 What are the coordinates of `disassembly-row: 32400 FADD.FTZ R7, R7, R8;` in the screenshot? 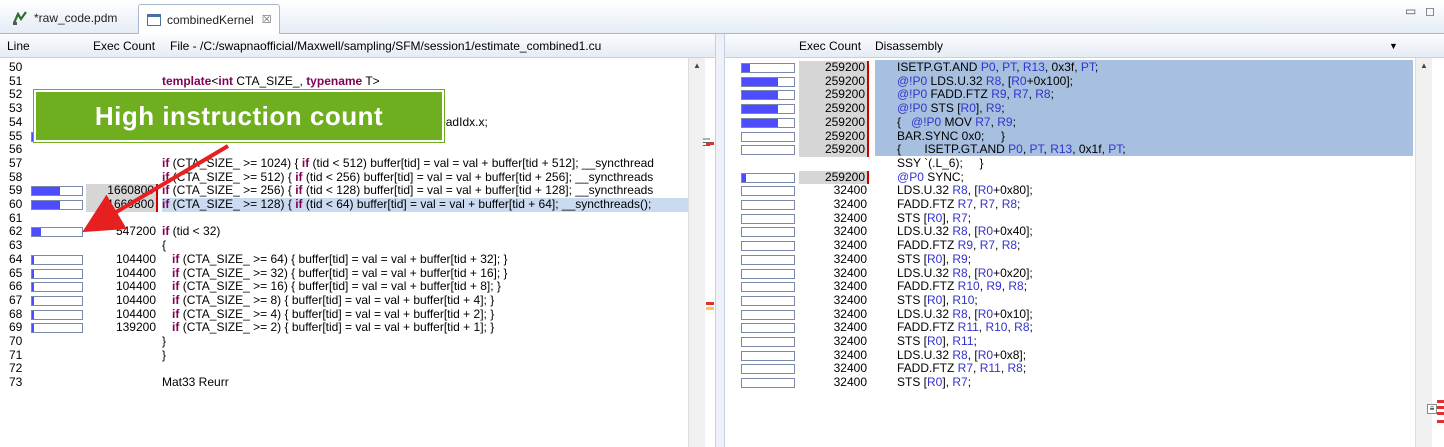 It's located at (1084, 204).